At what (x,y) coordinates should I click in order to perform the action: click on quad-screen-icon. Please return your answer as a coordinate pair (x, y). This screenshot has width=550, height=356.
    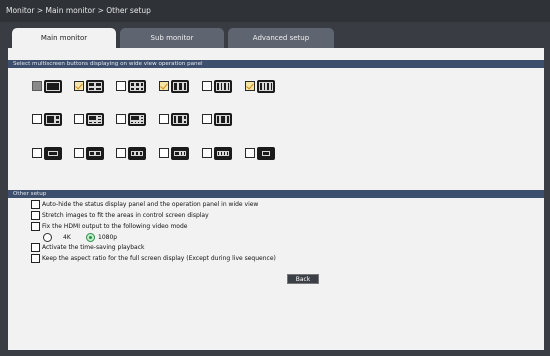
    Looking at the image, I should click on (95, 86).